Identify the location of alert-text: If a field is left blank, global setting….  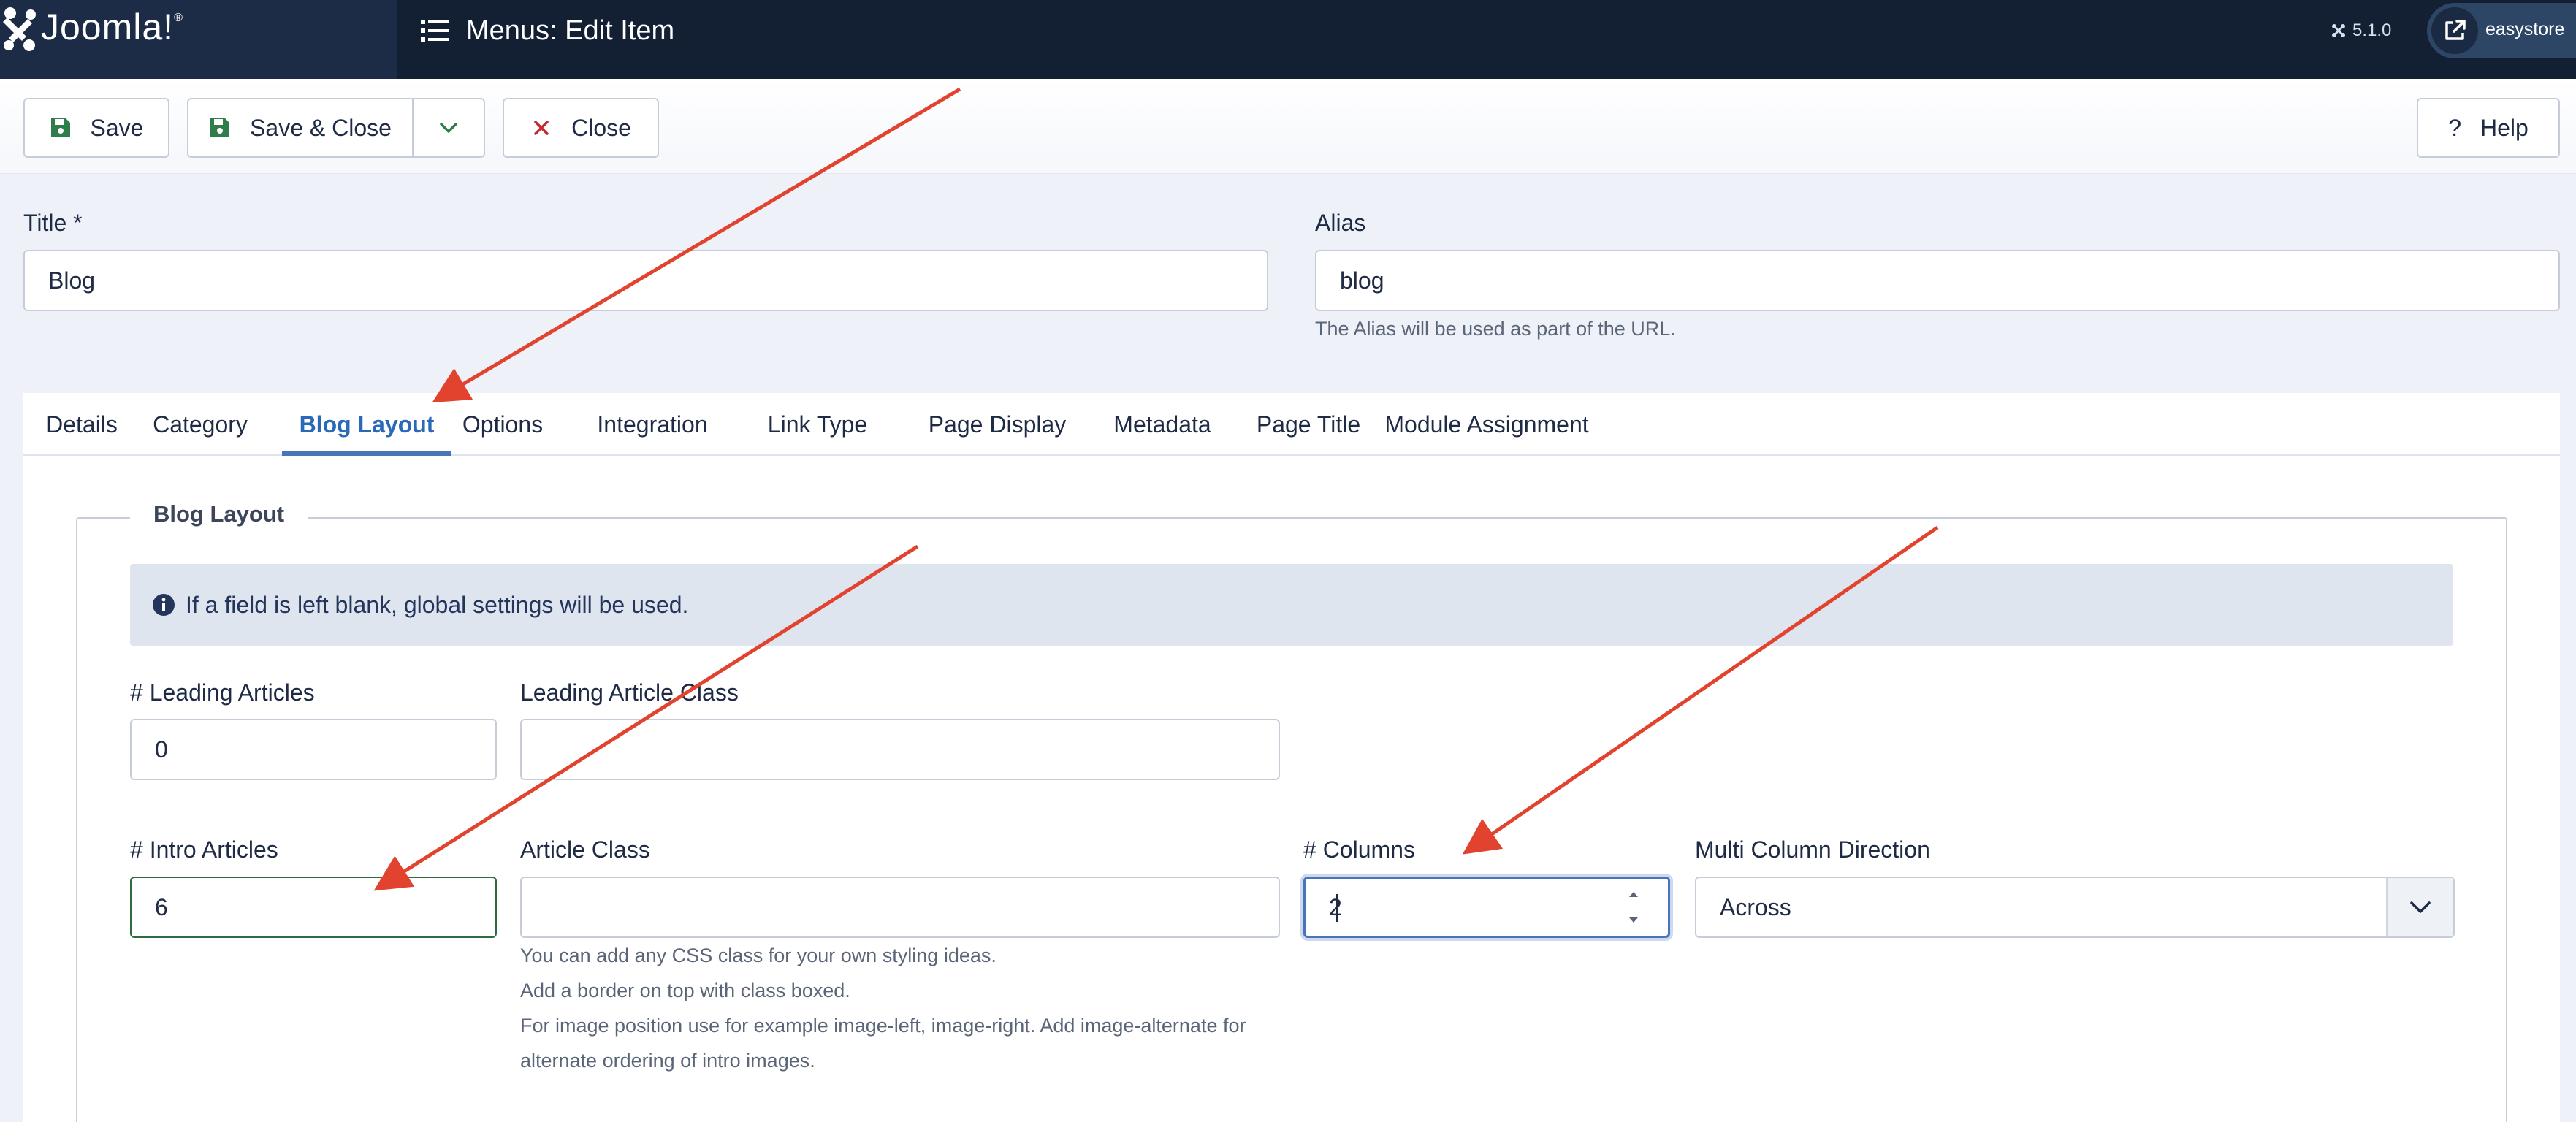
(438, 604).